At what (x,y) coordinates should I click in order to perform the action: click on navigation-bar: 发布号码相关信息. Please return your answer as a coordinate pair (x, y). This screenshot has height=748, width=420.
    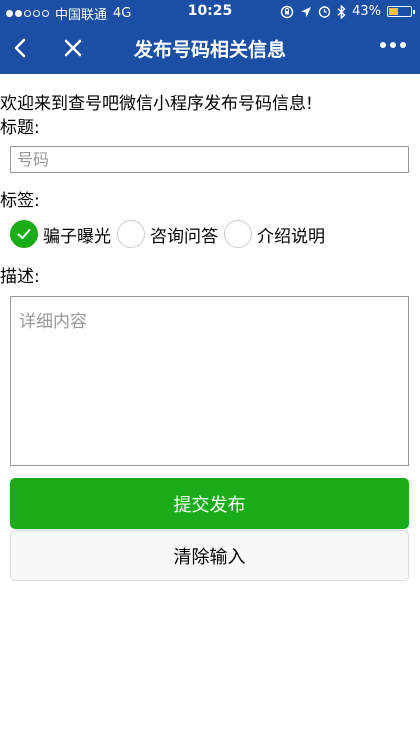
    Looking at the image, I should click on (210, 49).